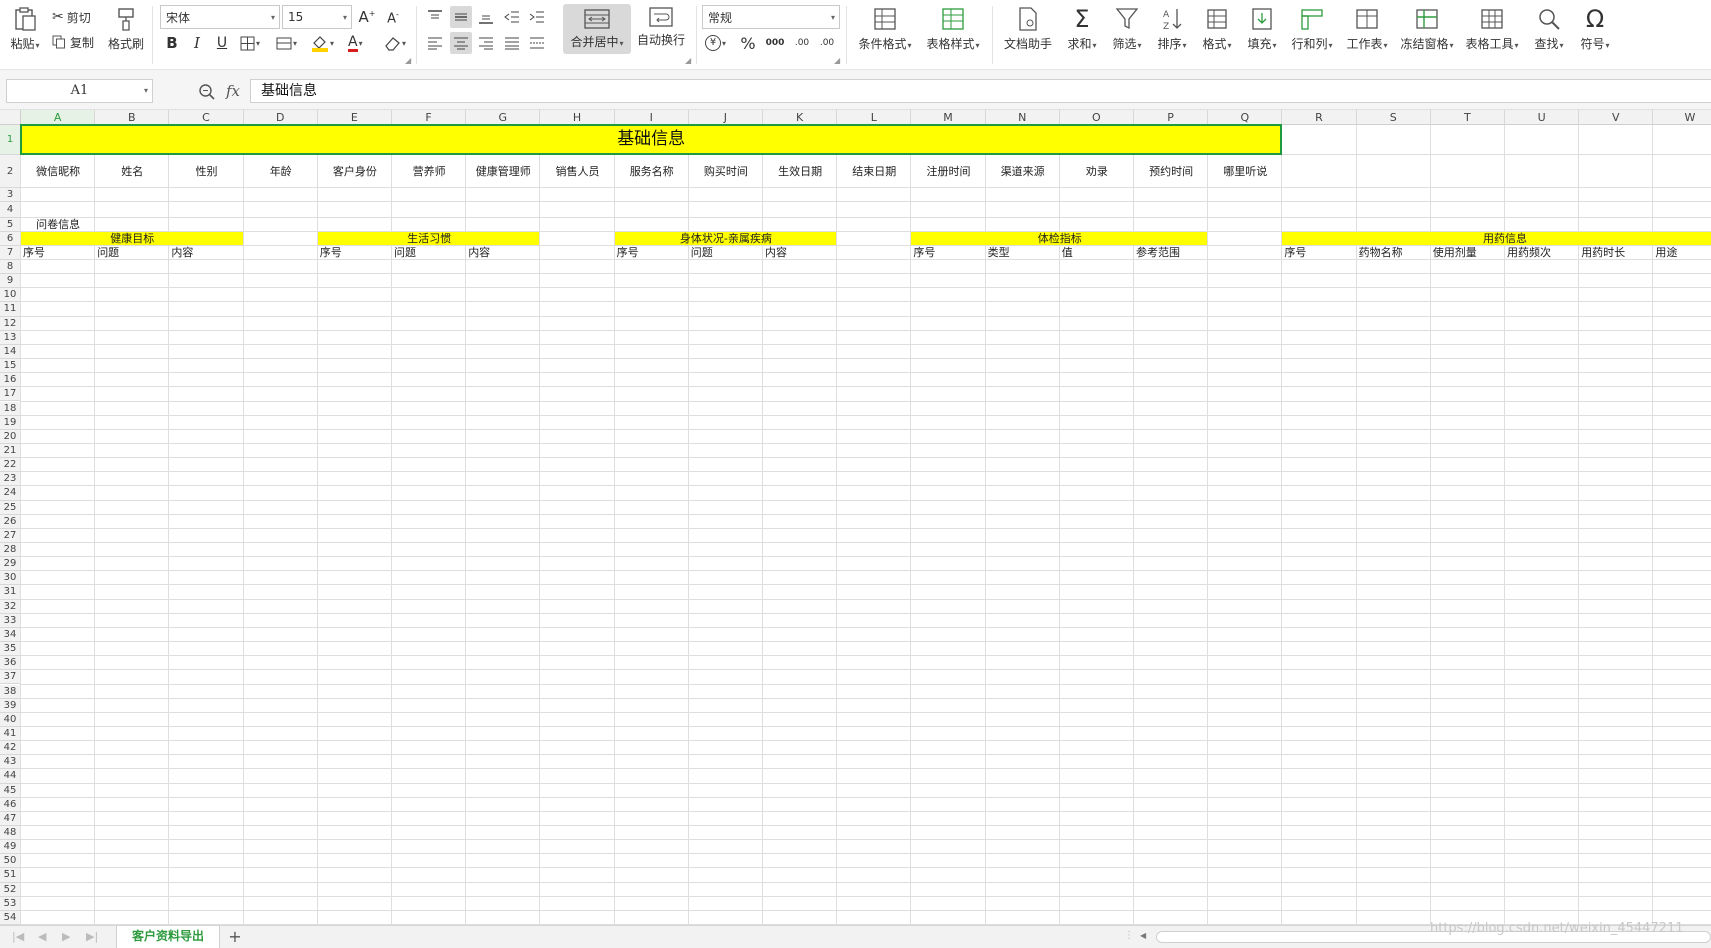  Describe the element at coordinates (71, 17) in the screenshot. I see `cut-button: ✂ 剪切` at that location.